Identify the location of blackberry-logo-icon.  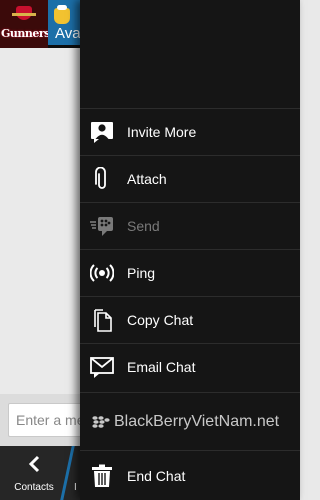
(101, 422).